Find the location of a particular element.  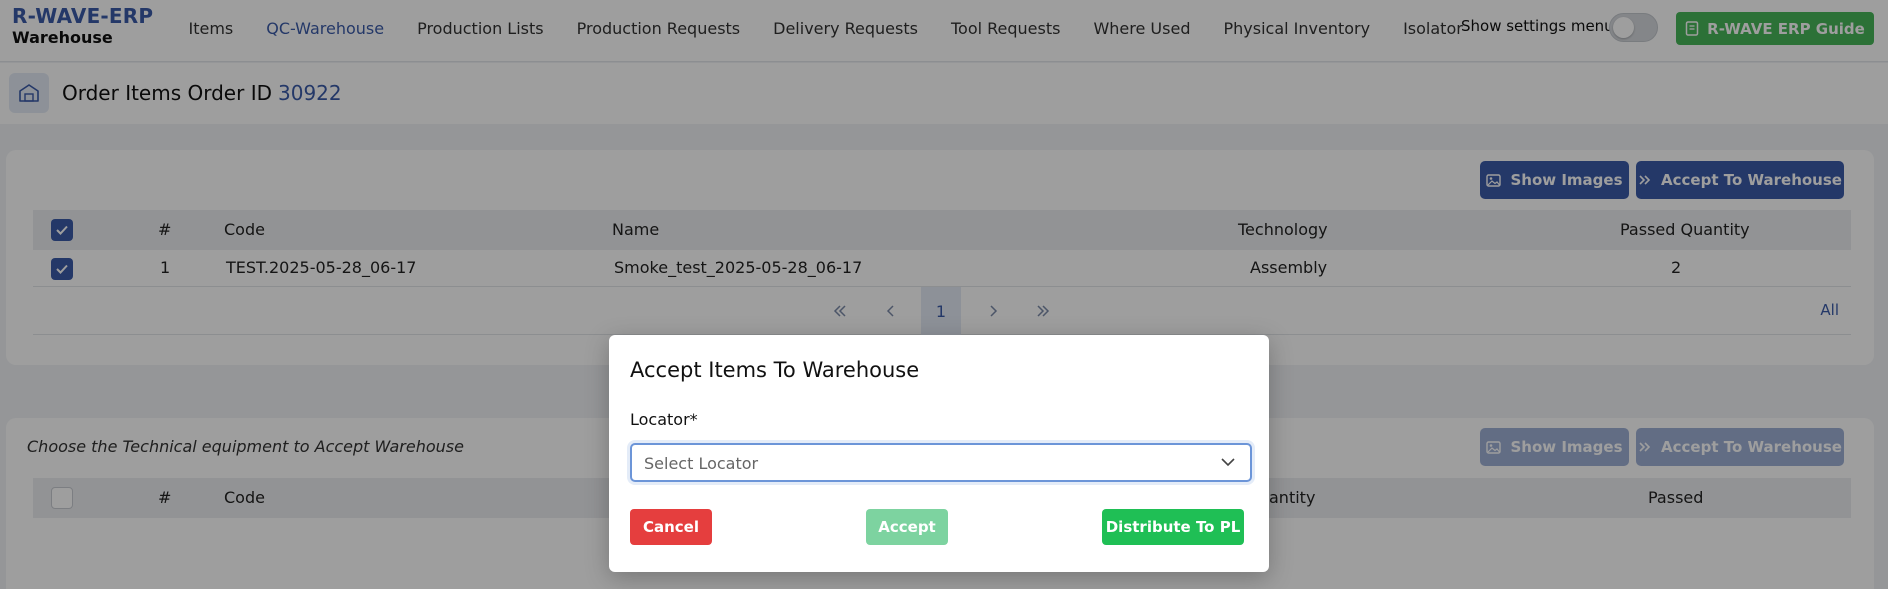

cancel-button: Cancel is located at coordinates (671, 527).